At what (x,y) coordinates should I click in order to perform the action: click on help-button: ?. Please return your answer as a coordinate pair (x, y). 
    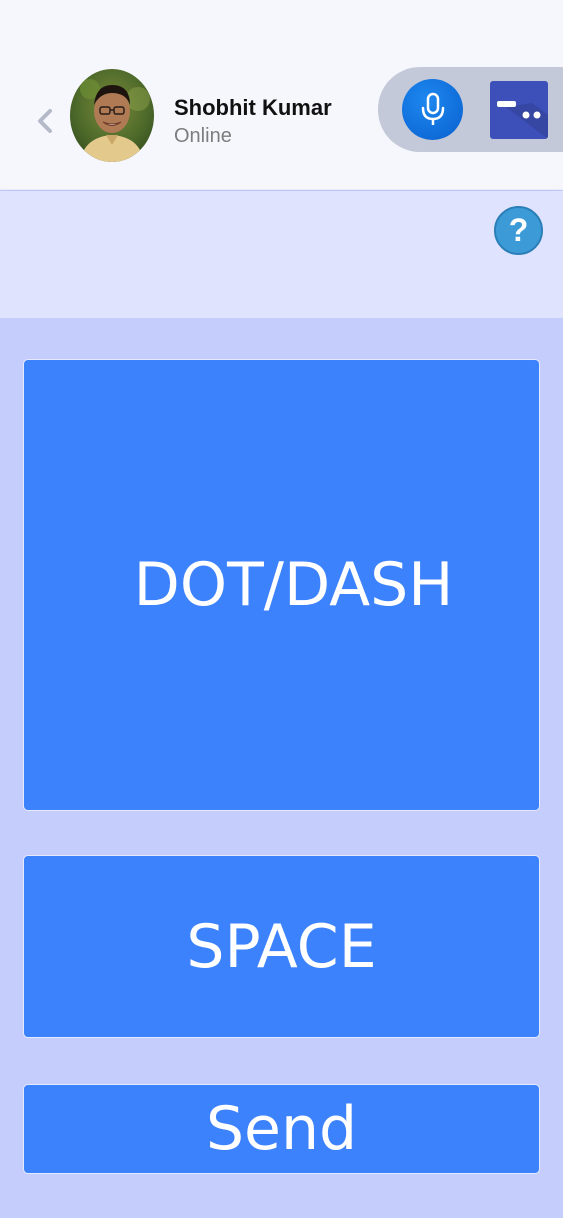
    Looking at the image, I should click on (518, 230).